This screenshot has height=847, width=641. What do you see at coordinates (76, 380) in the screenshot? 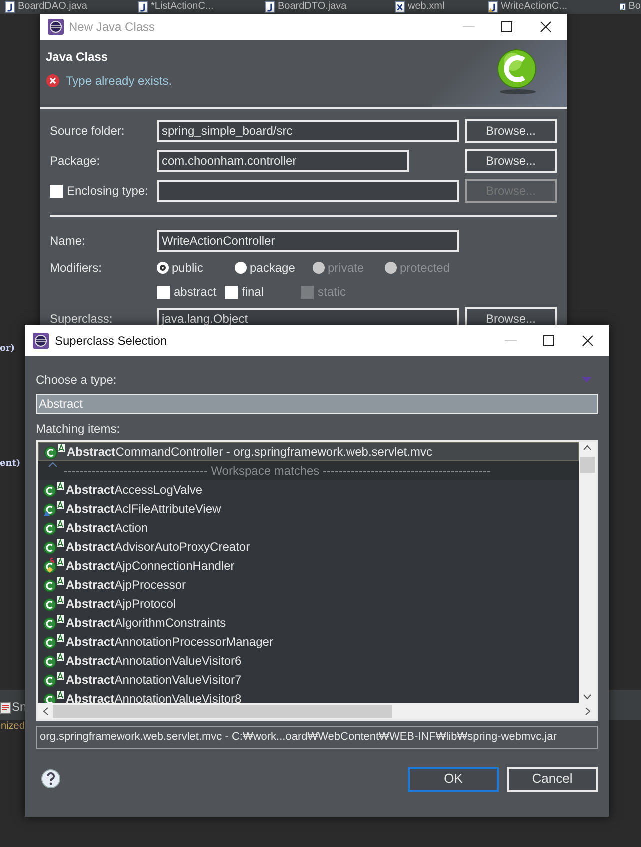
I see `field-label: Choose a type:` at bounding box center [76, 380].